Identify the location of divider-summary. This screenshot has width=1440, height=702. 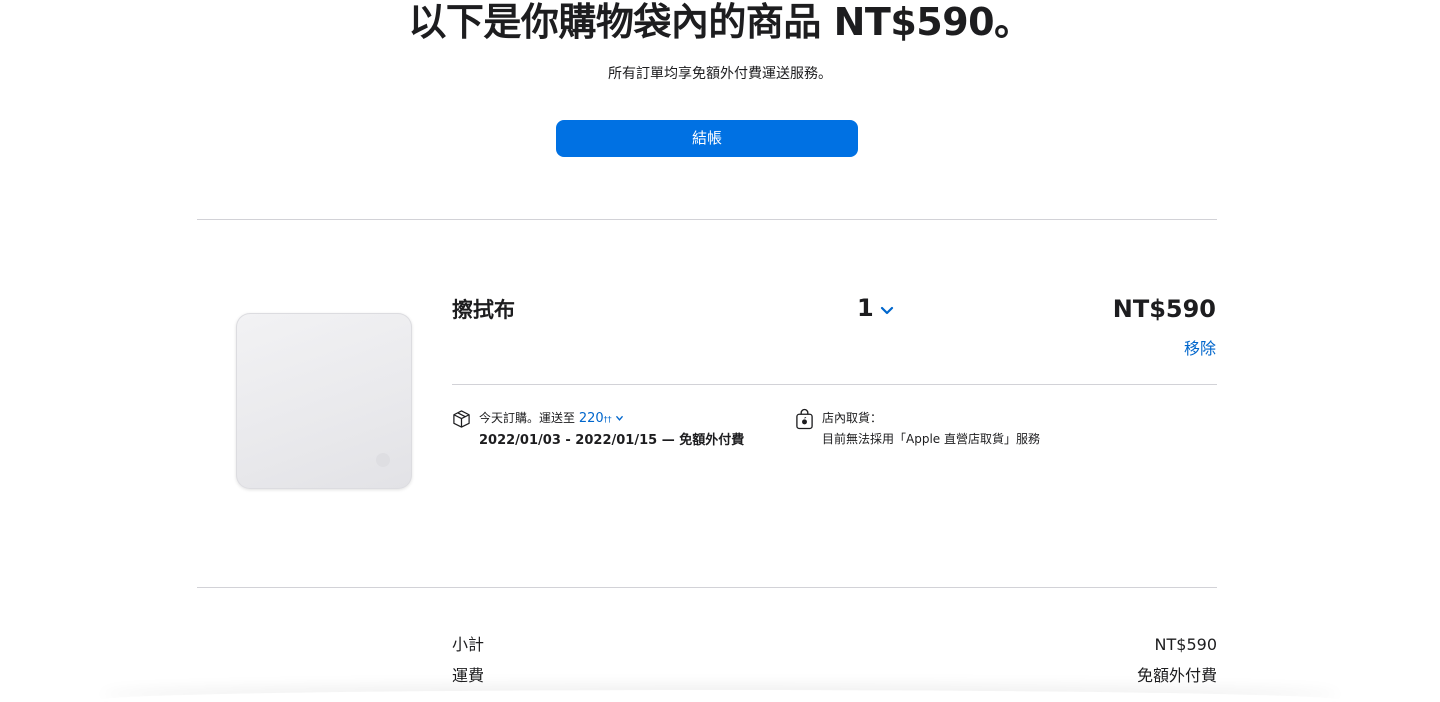
(707, 587).